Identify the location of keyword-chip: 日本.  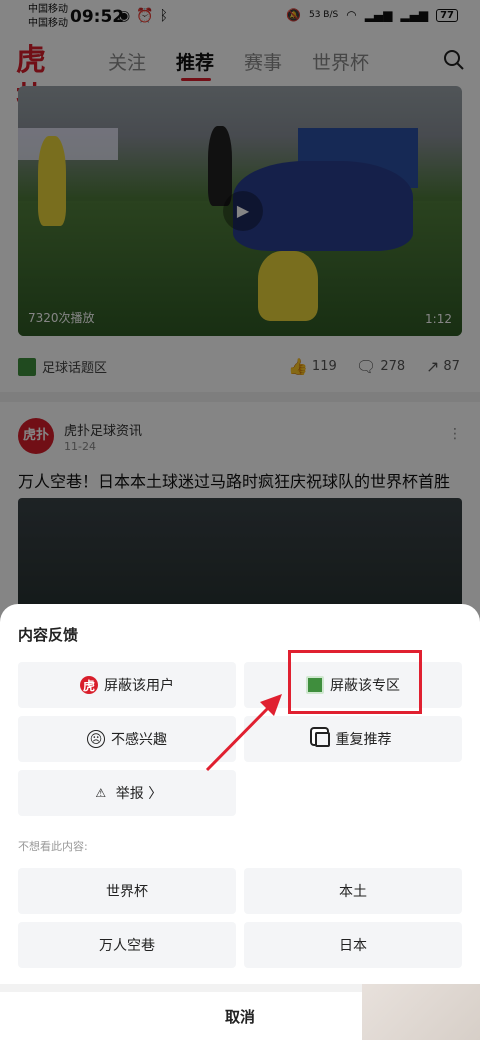
(353, 945).